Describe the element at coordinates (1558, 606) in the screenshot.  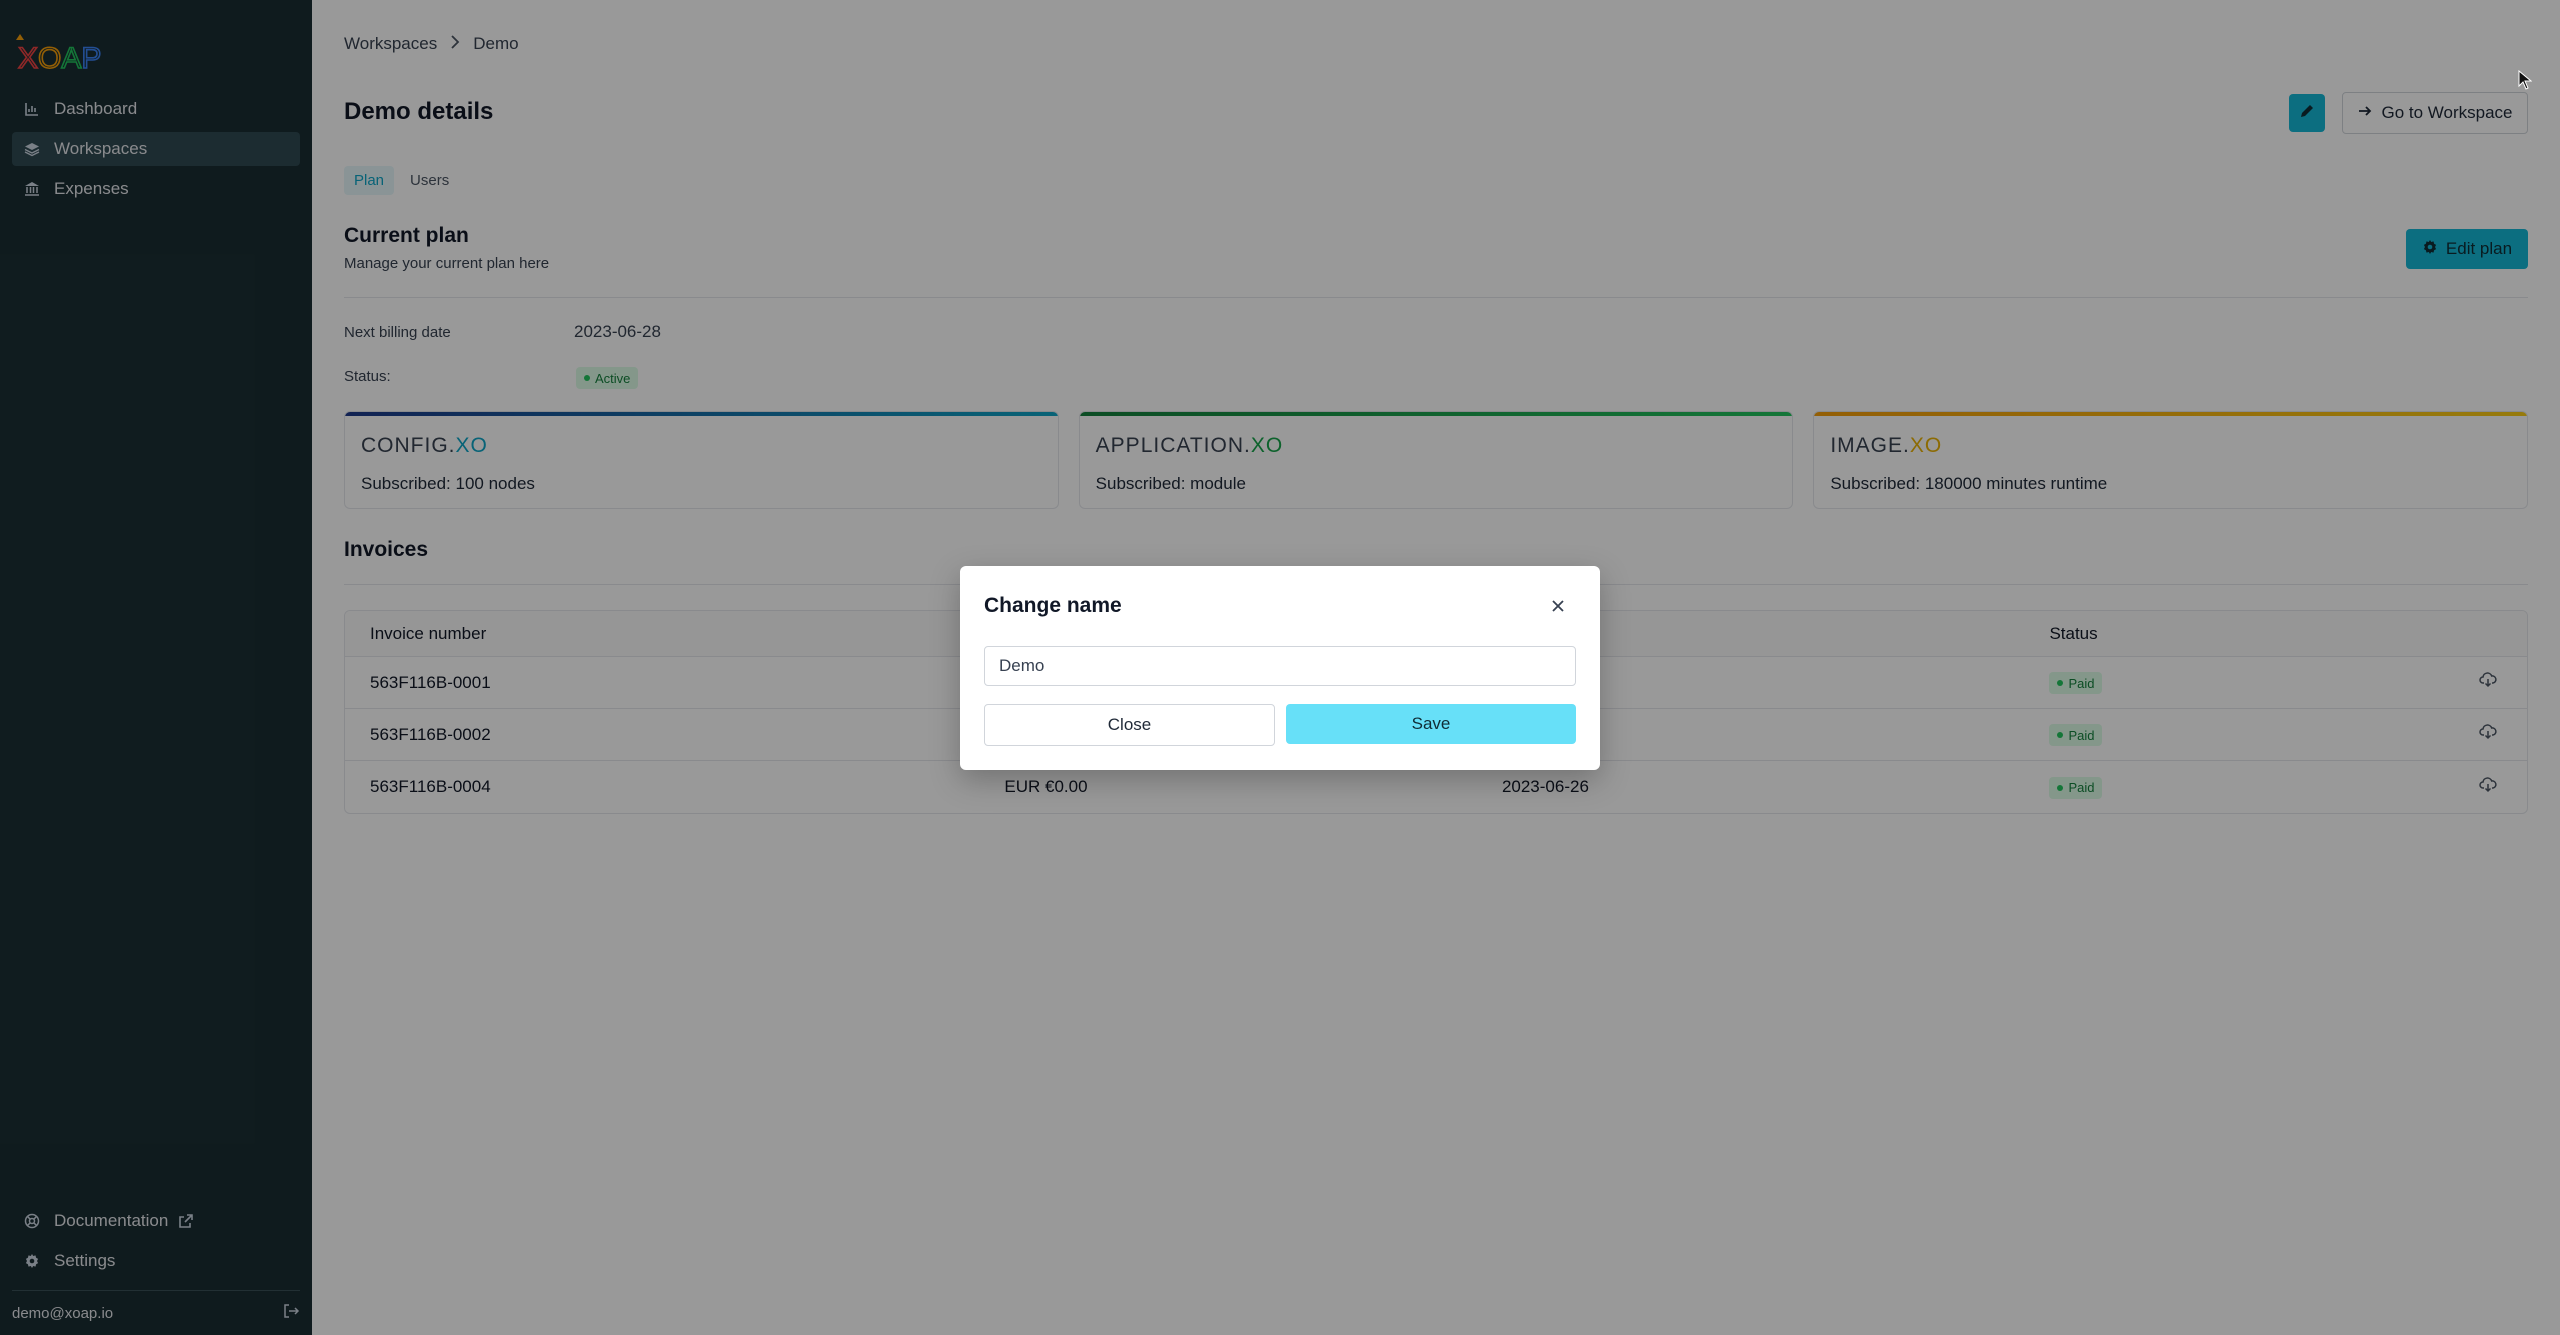
I see `close-icon` at that location.